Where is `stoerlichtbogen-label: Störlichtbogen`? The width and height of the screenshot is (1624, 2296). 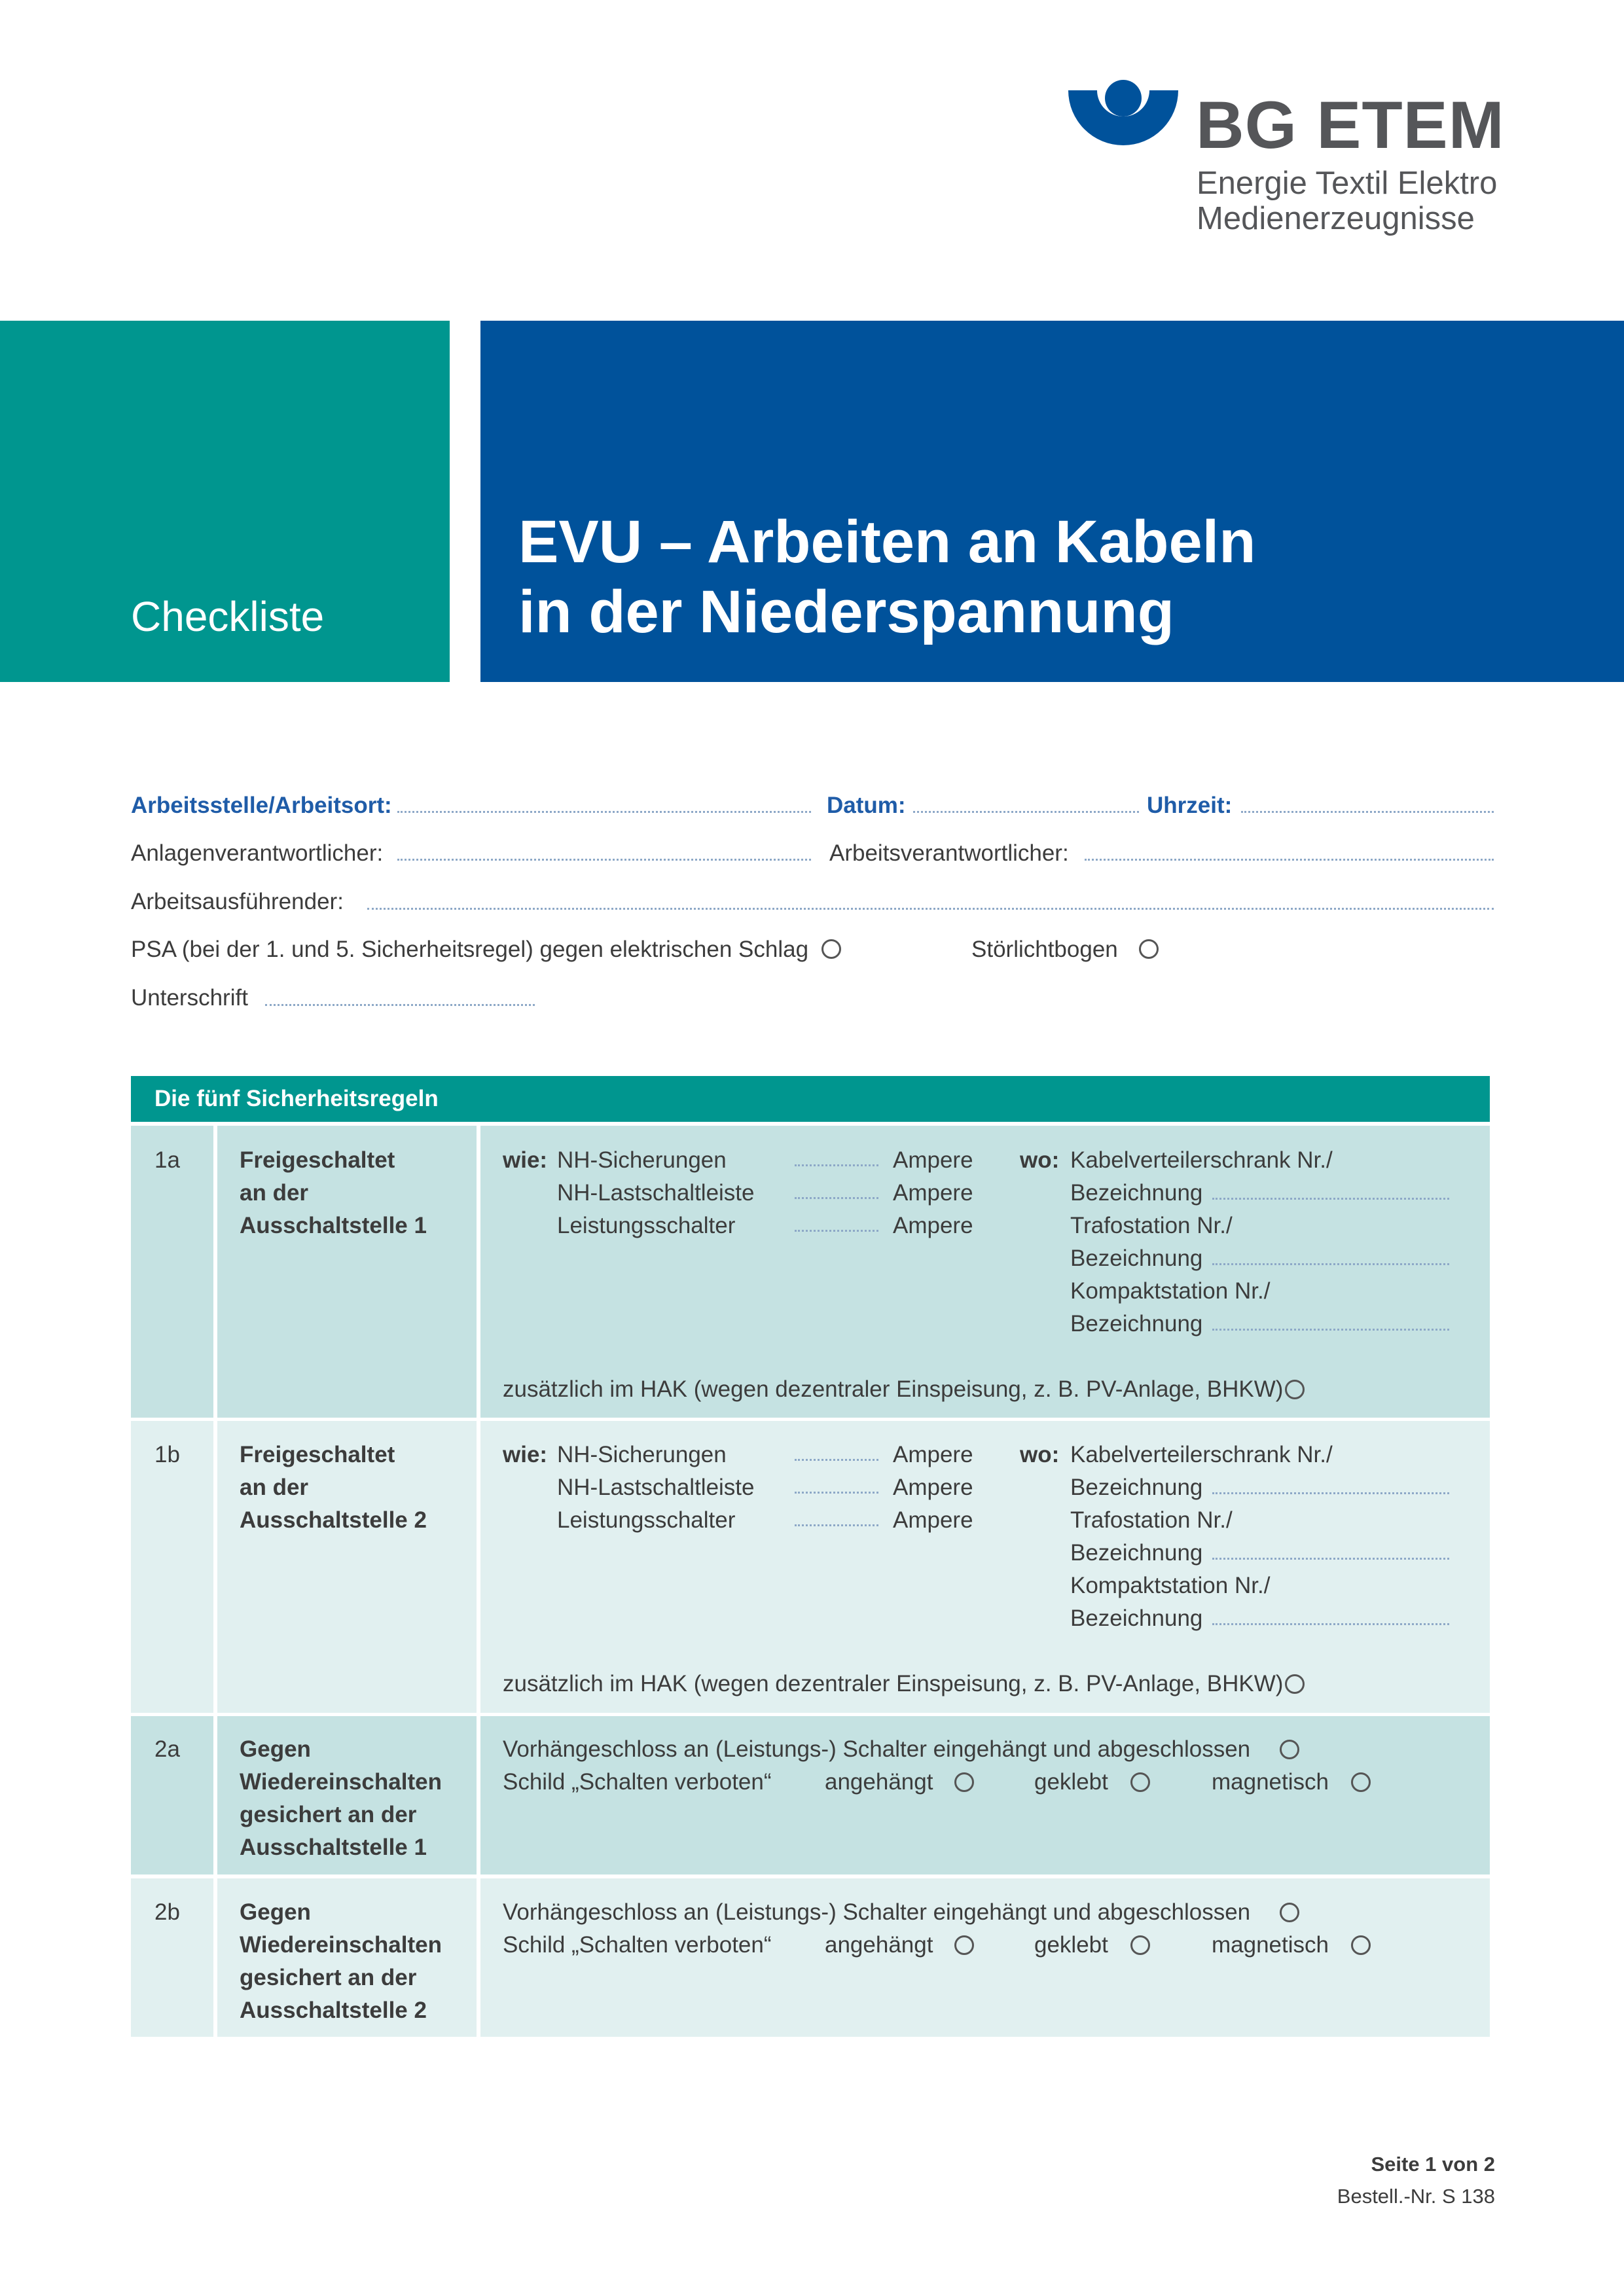 stoerlichtbogen-label: Störlichtbogen is located at coordinates (1044, 949).